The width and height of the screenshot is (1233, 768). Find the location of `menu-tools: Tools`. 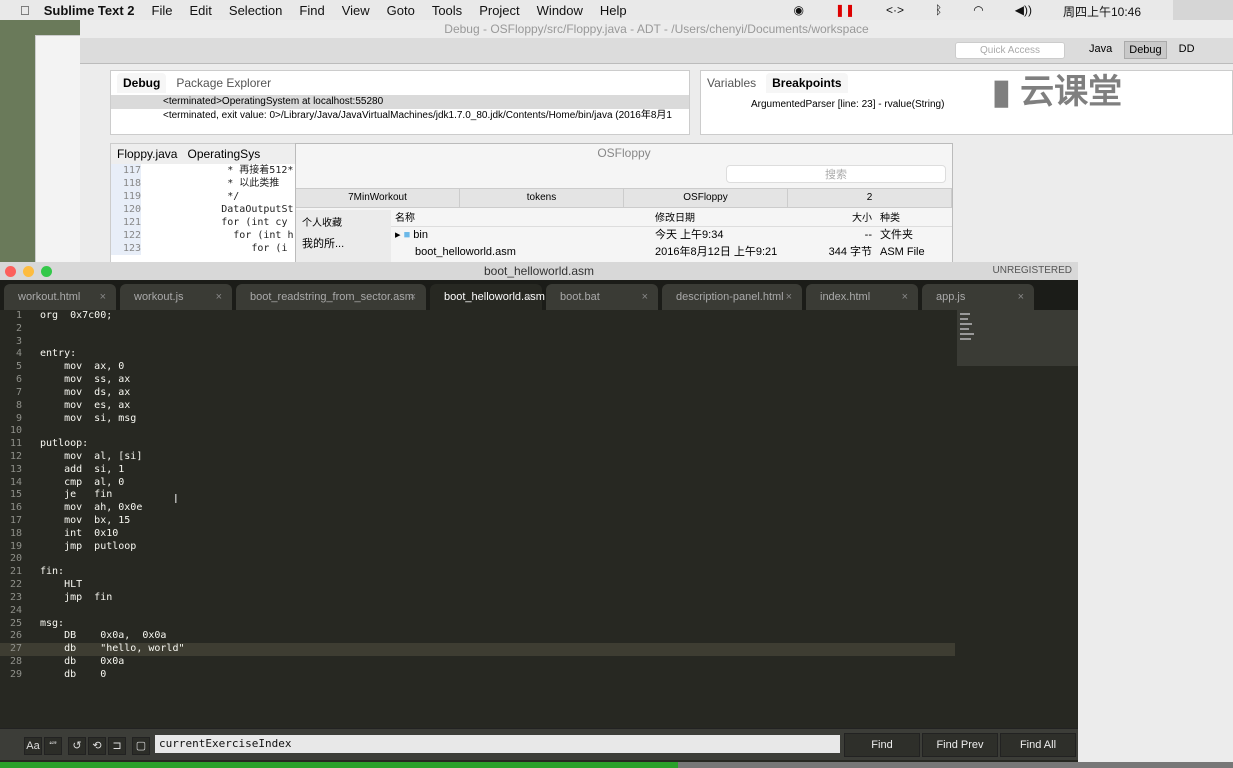

menu-tools: Tools is located at coordinates (447, 10).